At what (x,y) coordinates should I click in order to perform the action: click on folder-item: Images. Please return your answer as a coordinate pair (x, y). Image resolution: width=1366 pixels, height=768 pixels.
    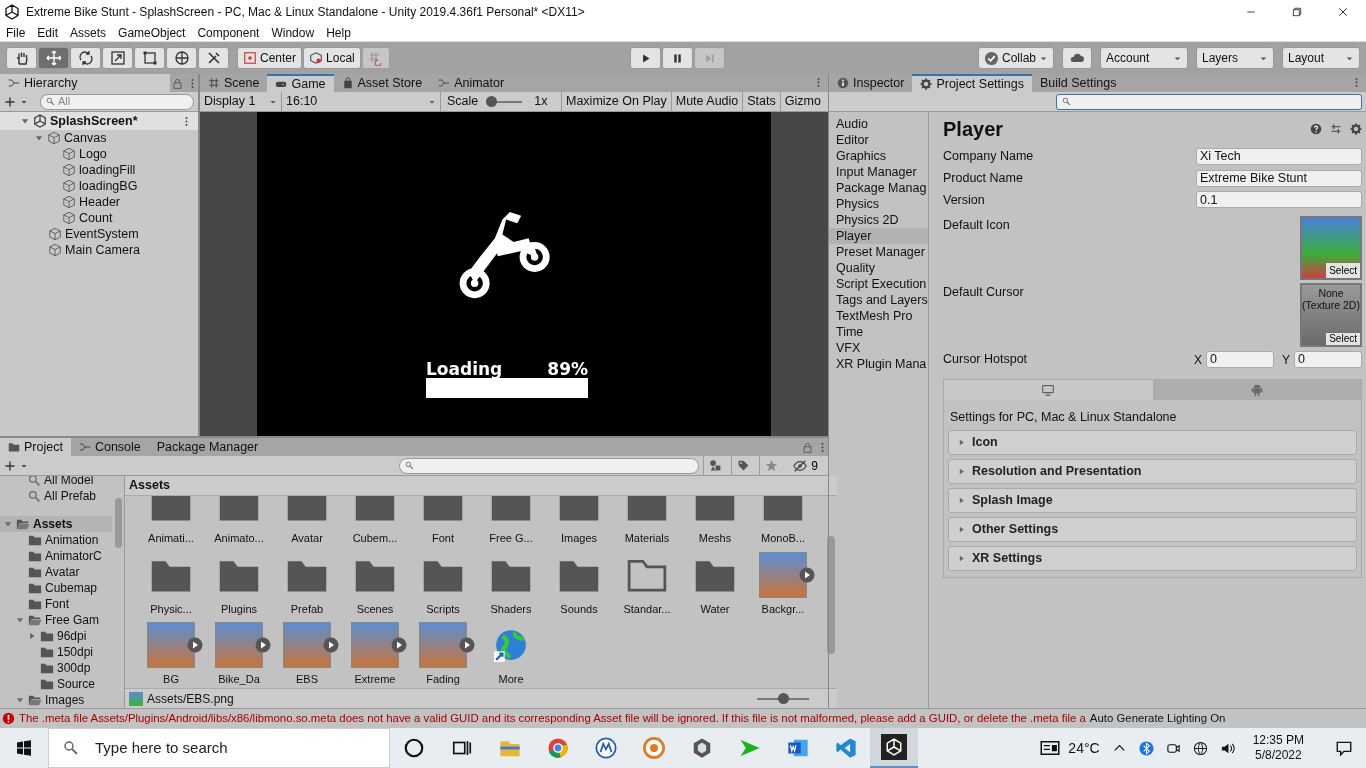
    Looking at the image, I should click on (65, 699).